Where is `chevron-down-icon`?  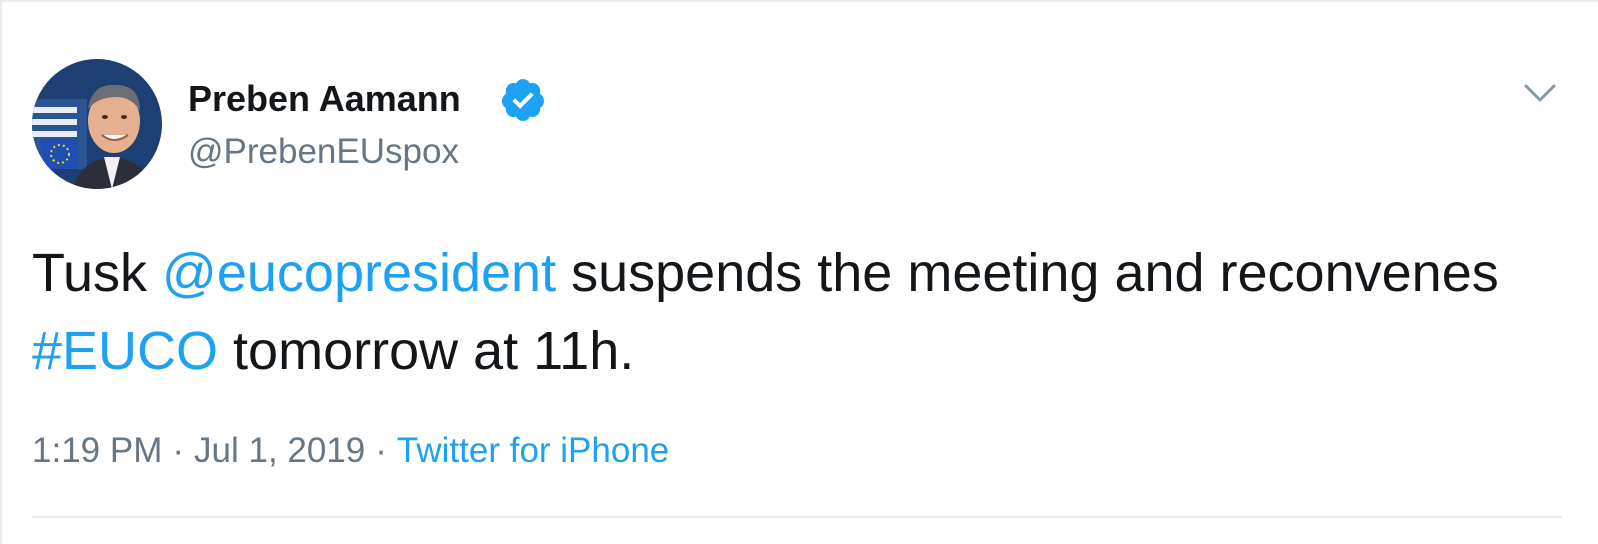
chevron-down-icon is located at coordinates (1540, 92).